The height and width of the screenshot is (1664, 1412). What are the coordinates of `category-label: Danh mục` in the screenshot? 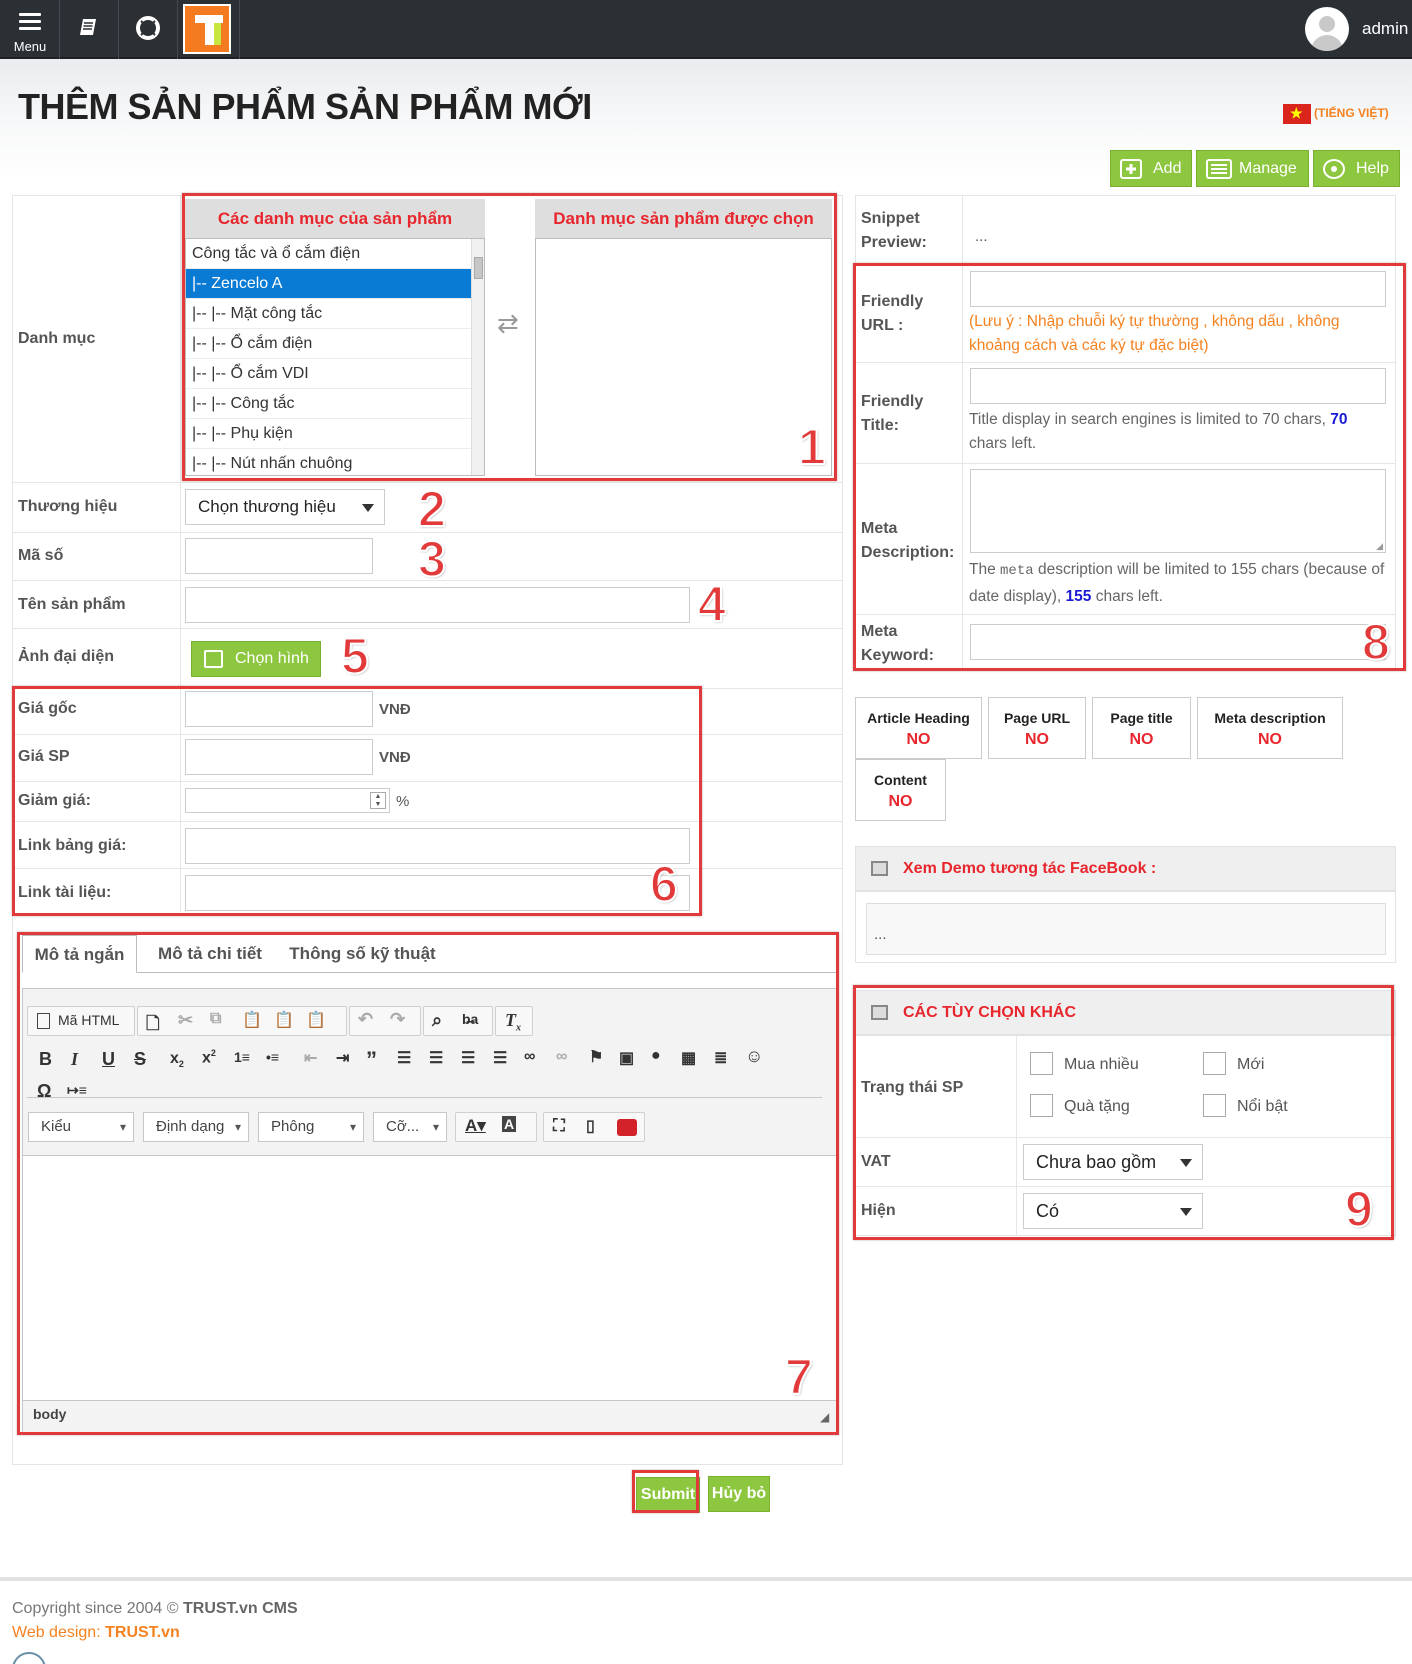 It's located at (57, 338).